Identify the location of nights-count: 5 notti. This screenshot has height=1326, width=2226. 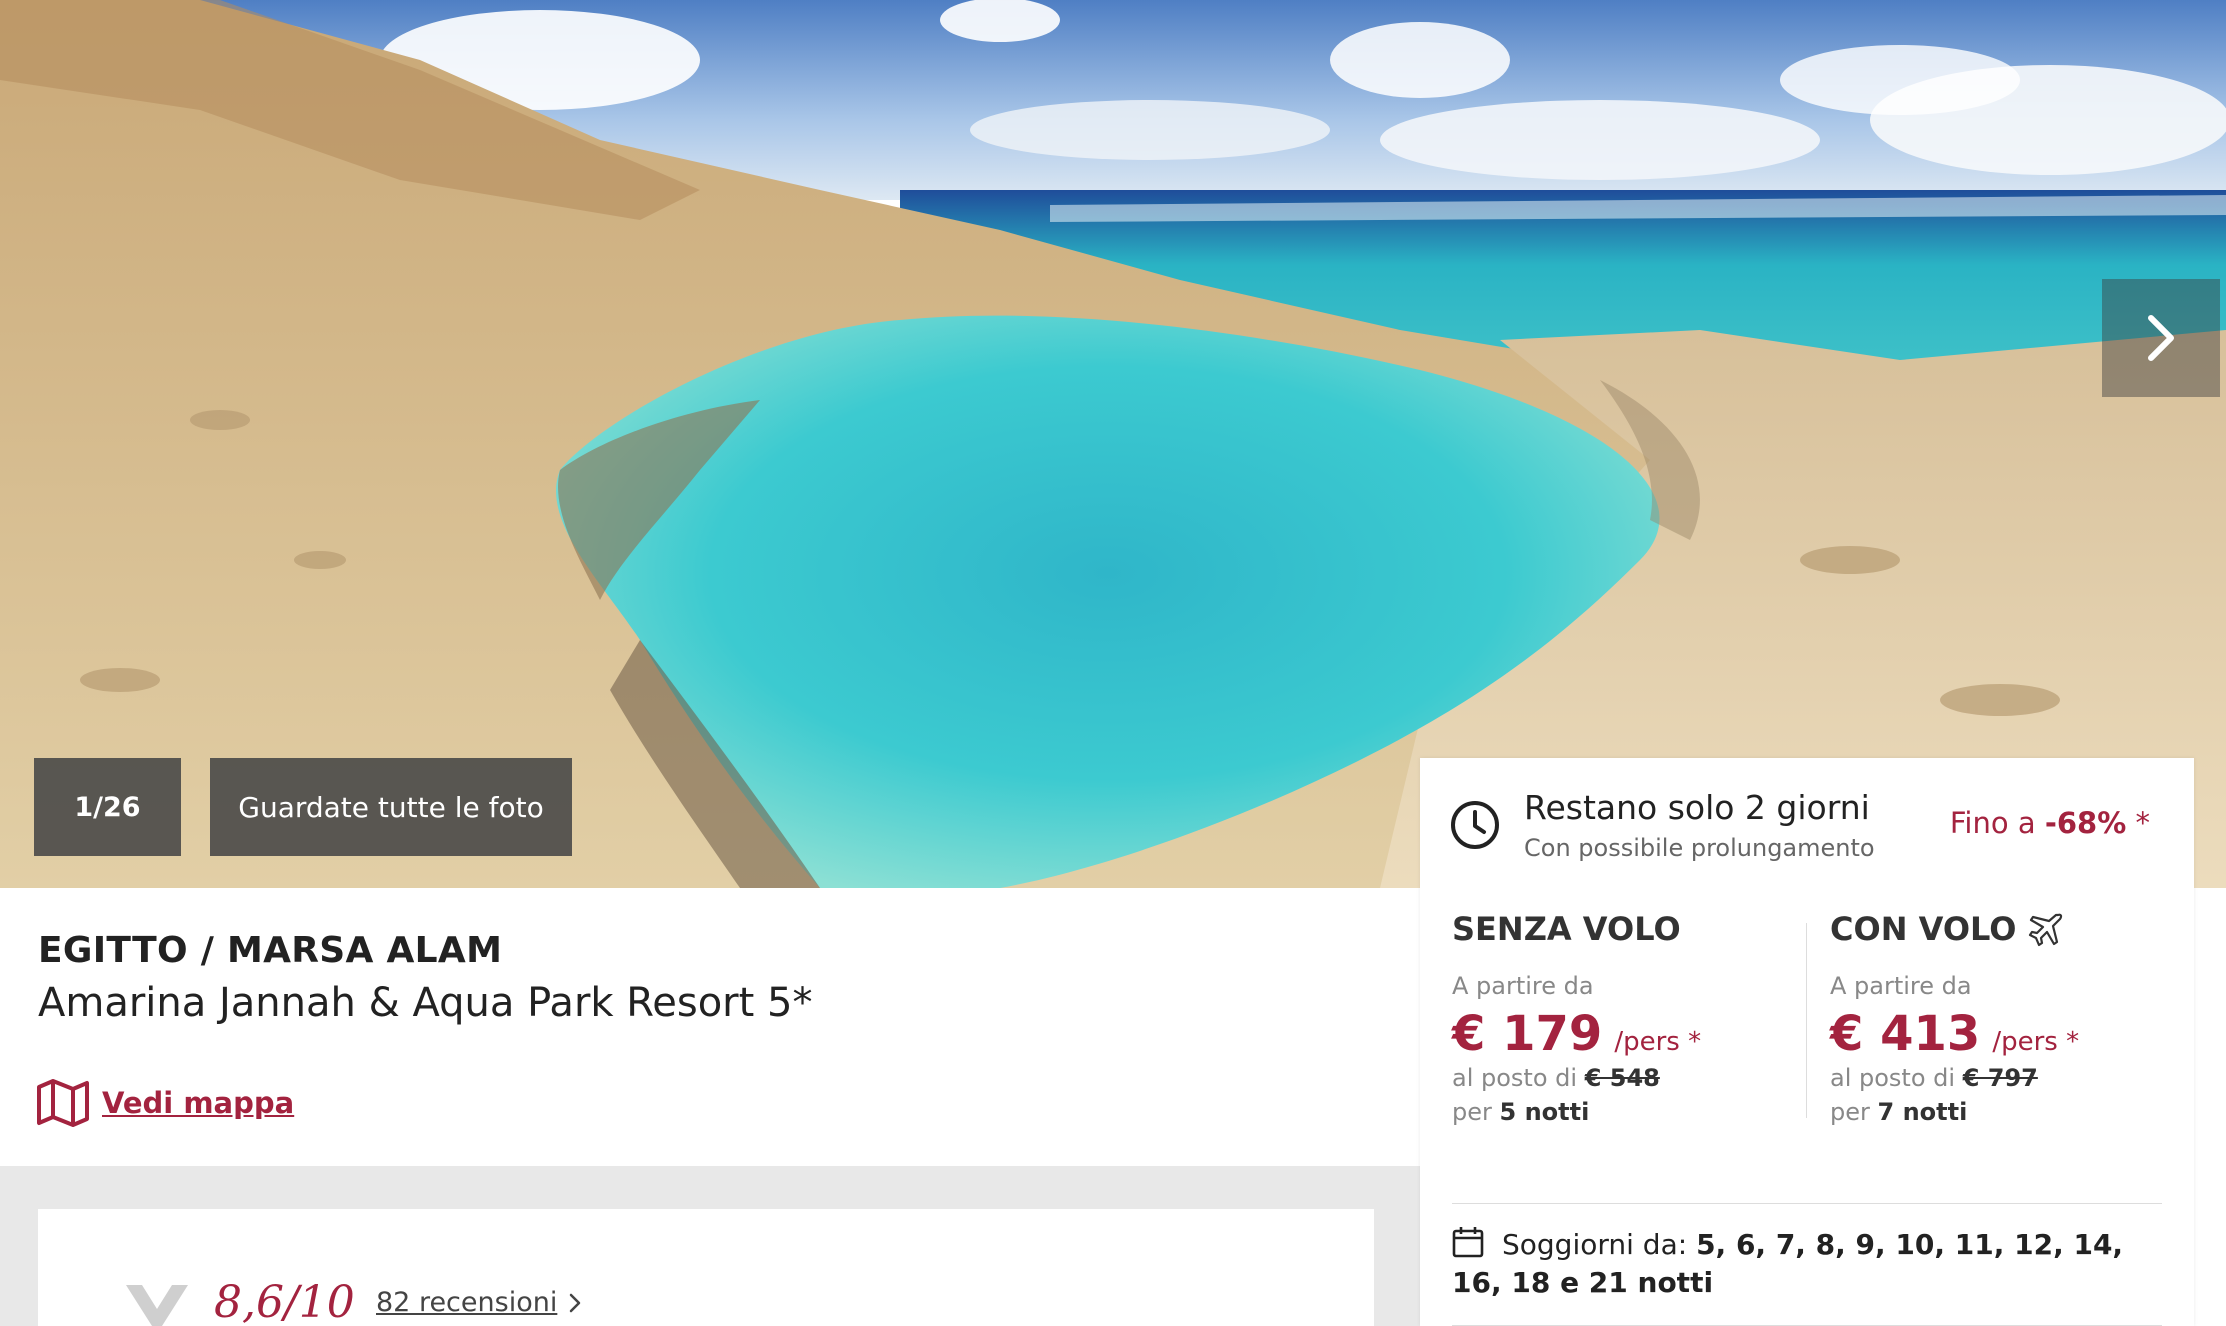
(1544, 1112).